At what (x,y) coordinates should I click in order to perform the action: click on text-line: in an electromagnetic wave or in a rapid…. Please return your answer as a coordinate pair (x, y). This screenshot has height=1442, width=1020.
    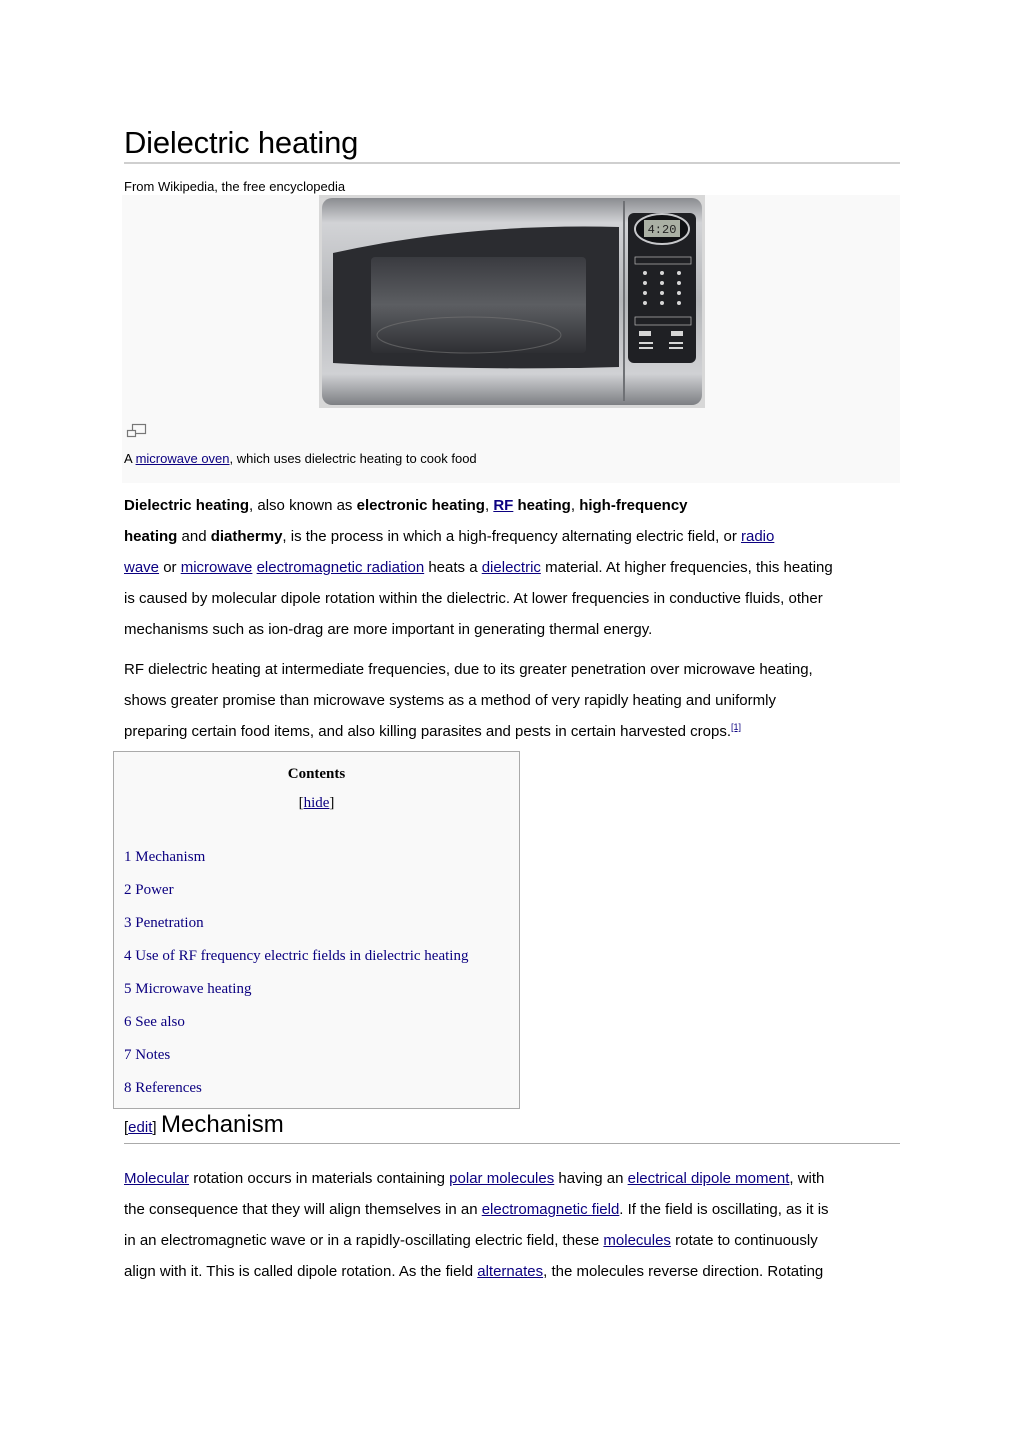
    Looking at the image, I should click on (471, 1240).